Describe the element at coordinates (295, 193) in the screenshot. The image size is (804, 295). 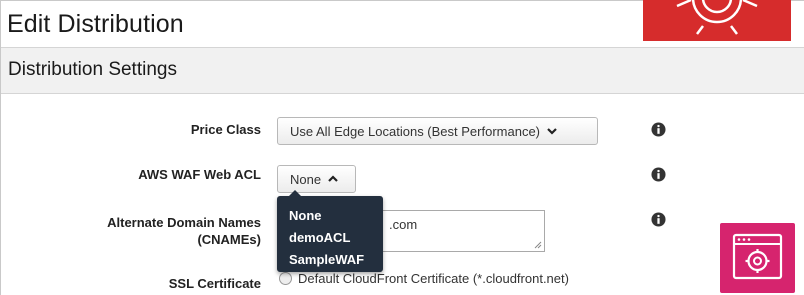
I see `dropdown-arrow` at that location.